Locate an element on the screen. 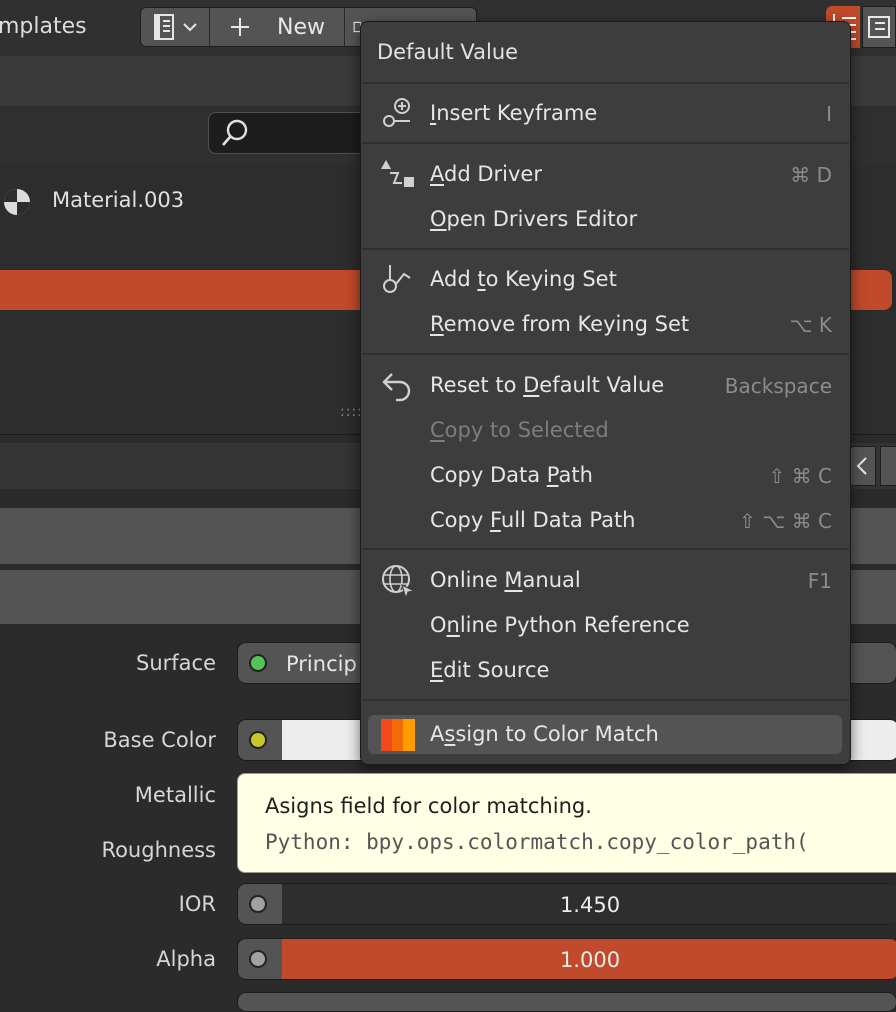  new-button: New is located at coordinates (277, 27).